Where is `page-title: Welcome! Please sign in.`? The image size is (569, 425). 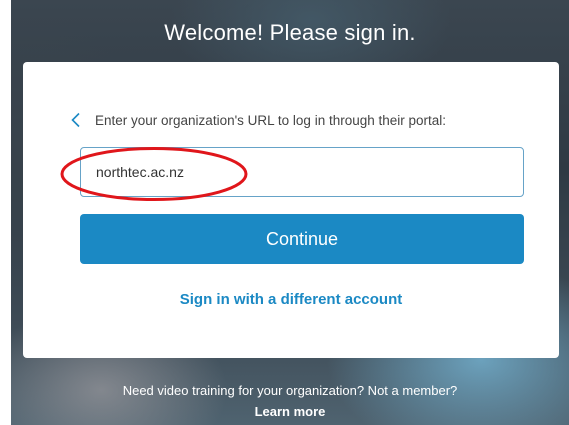
page-title: Welcome! Please sign in. is located at coordinates (290, 32).